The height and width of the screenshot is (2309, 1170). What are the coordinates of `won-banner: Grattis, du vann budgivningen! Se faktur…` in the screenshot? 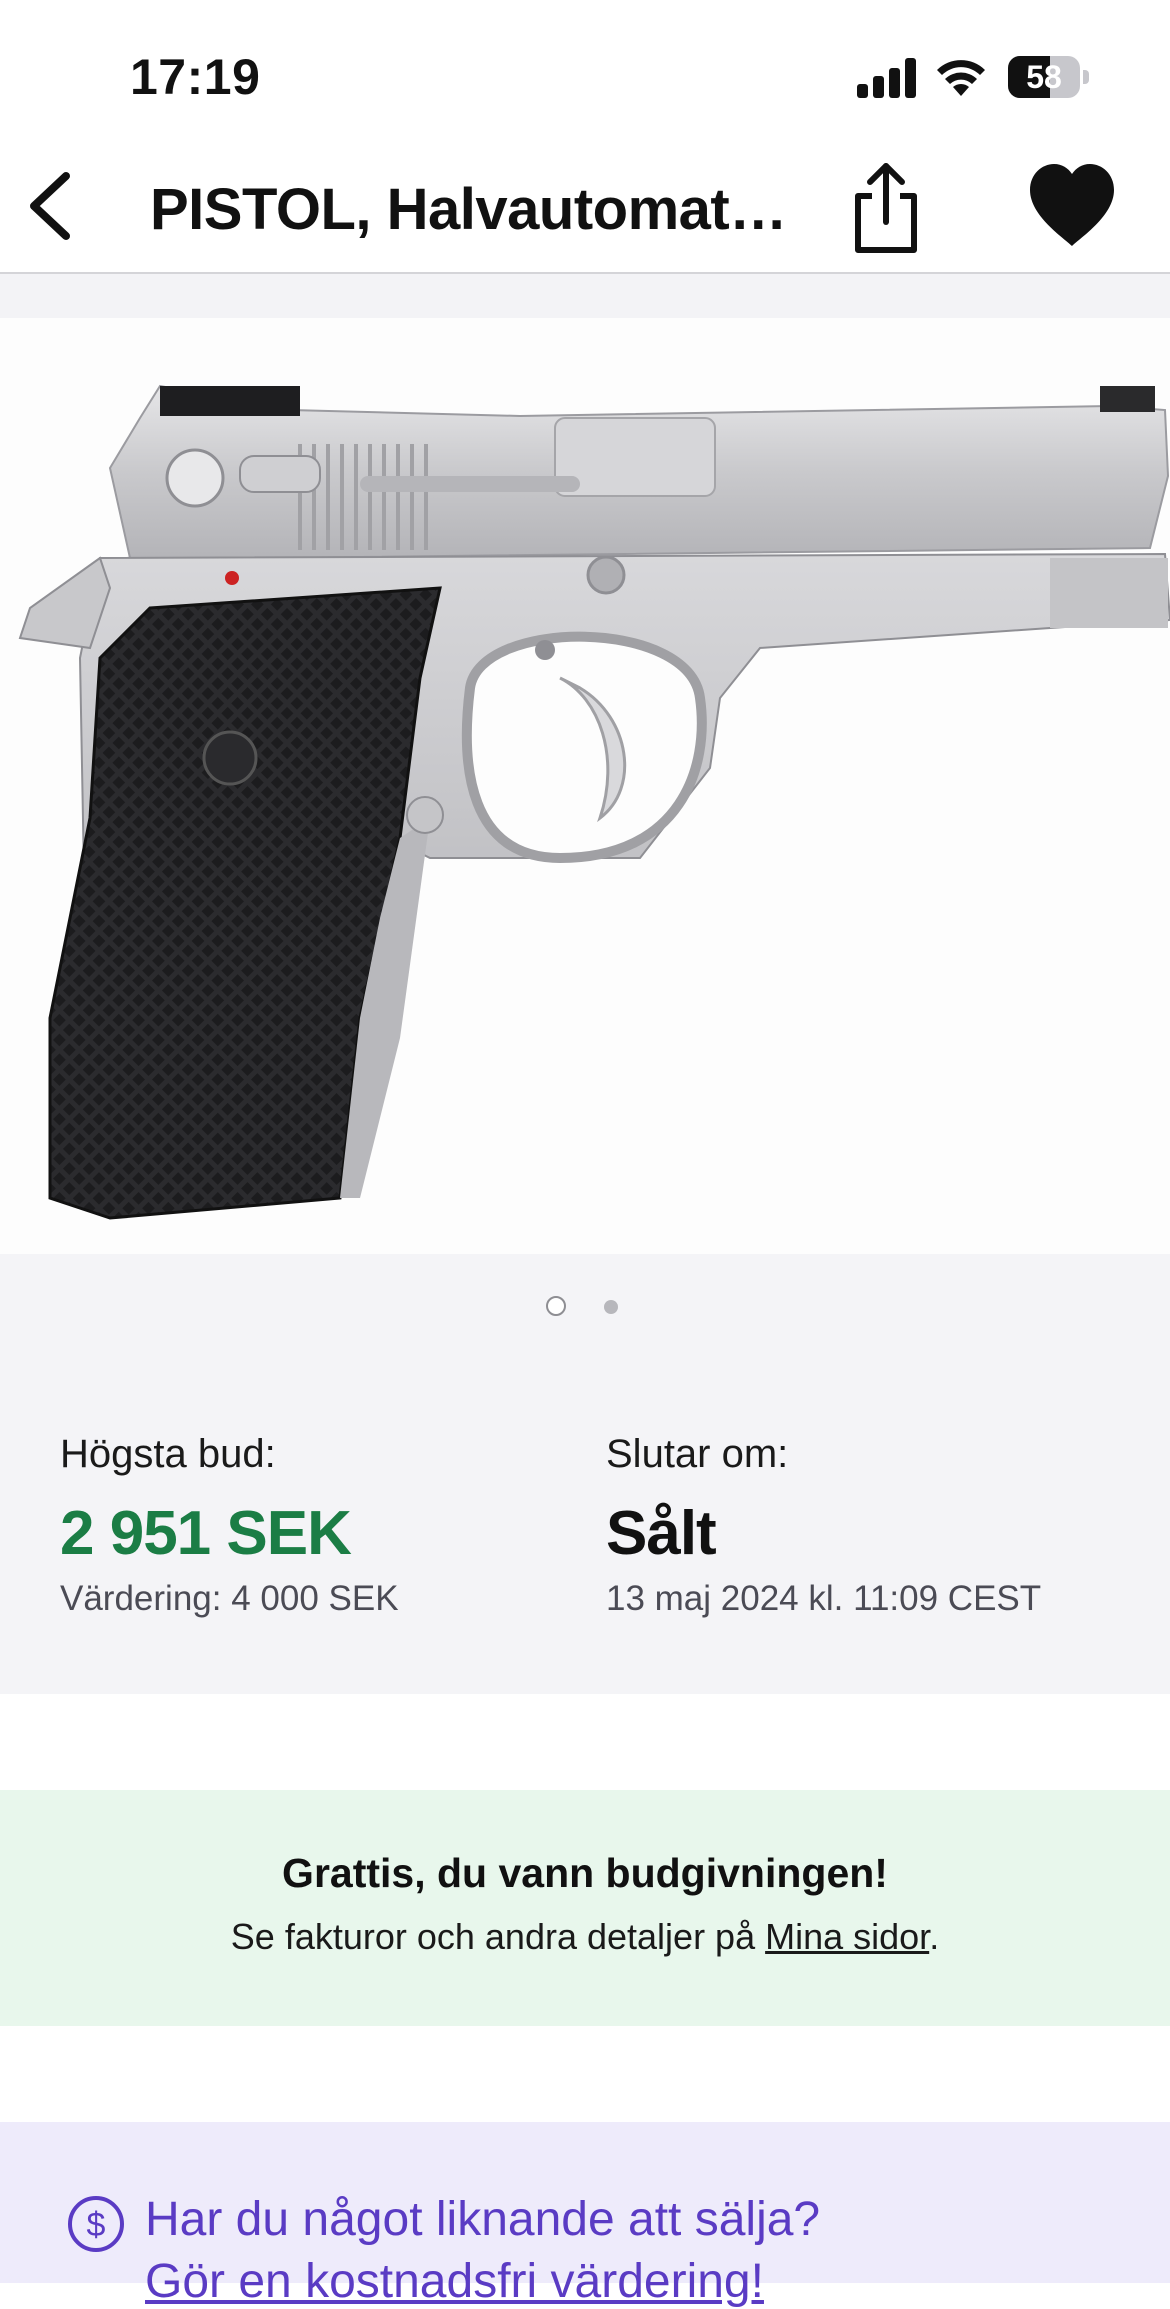 It's located at (585, 1908).